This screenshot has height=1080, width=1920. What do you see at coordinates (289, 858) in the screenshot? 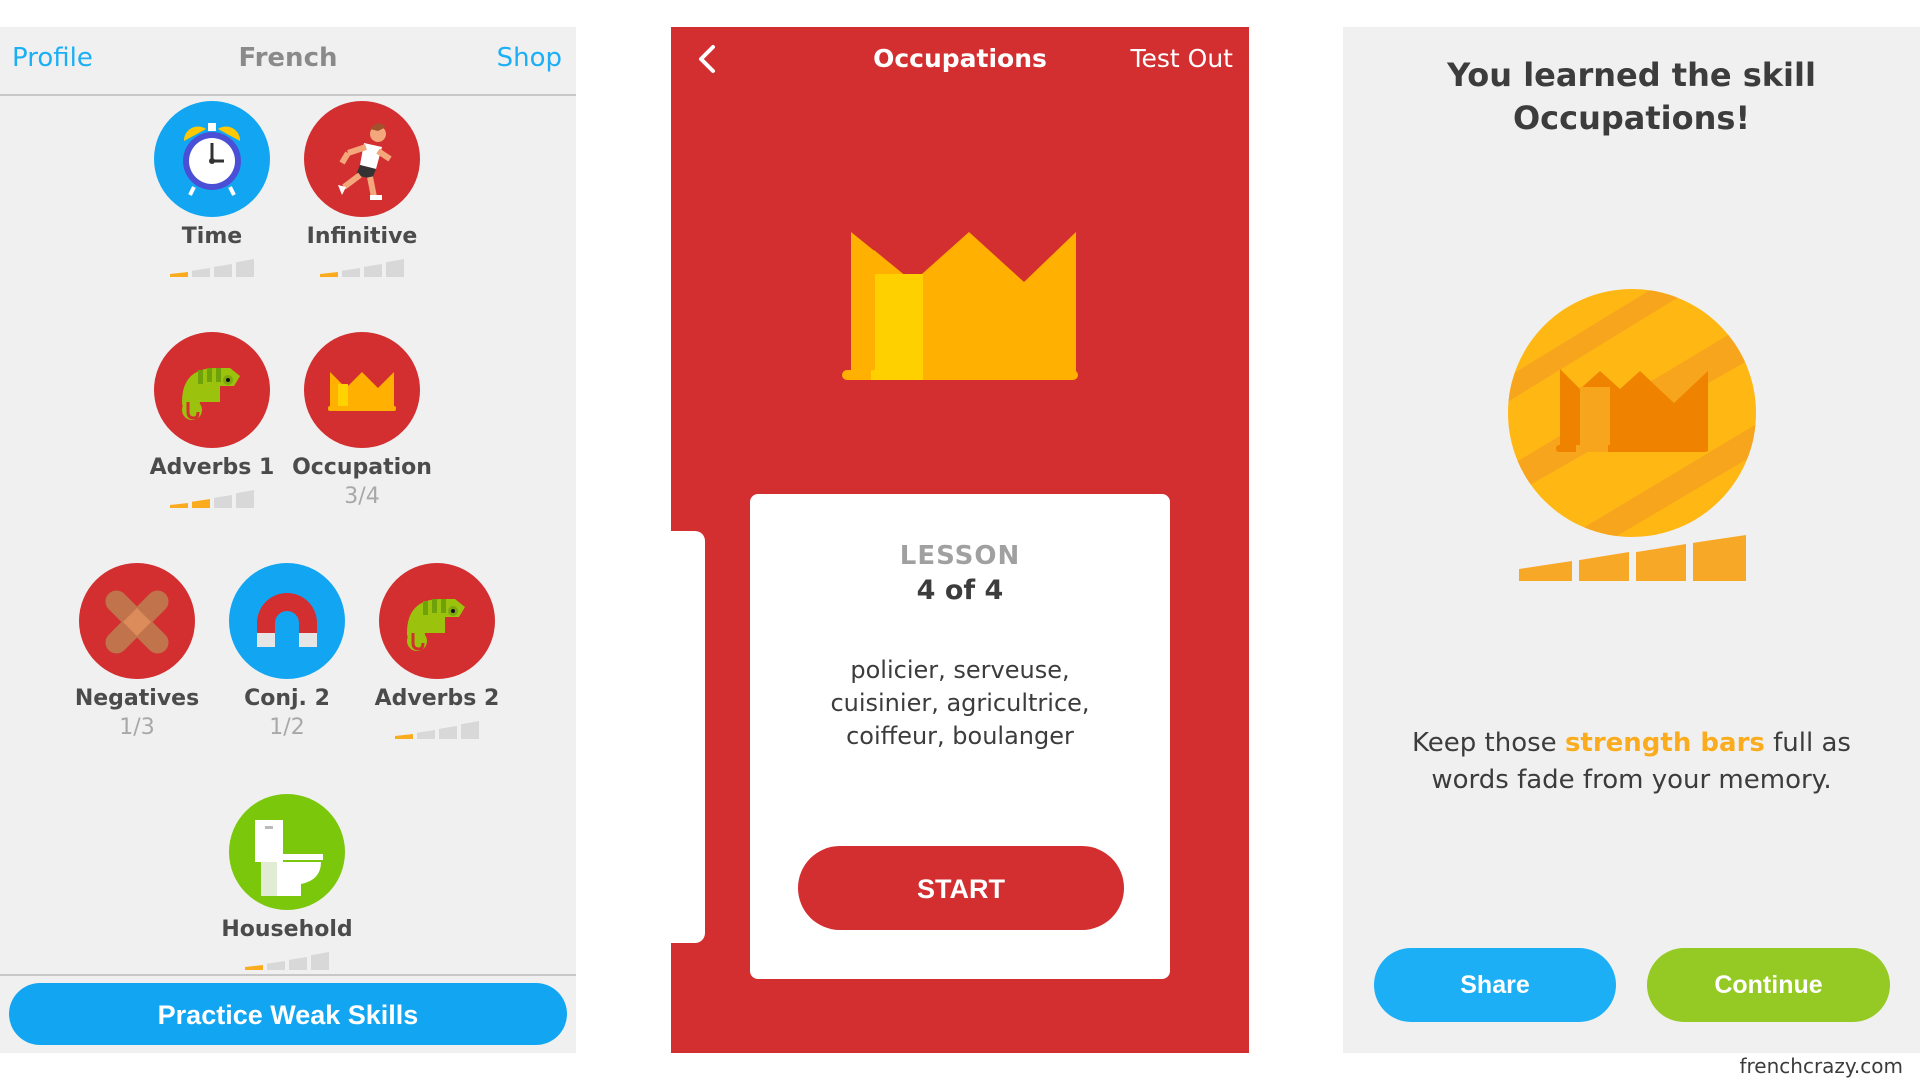
I see `toilet-icon` at bounding box center [289, 858].